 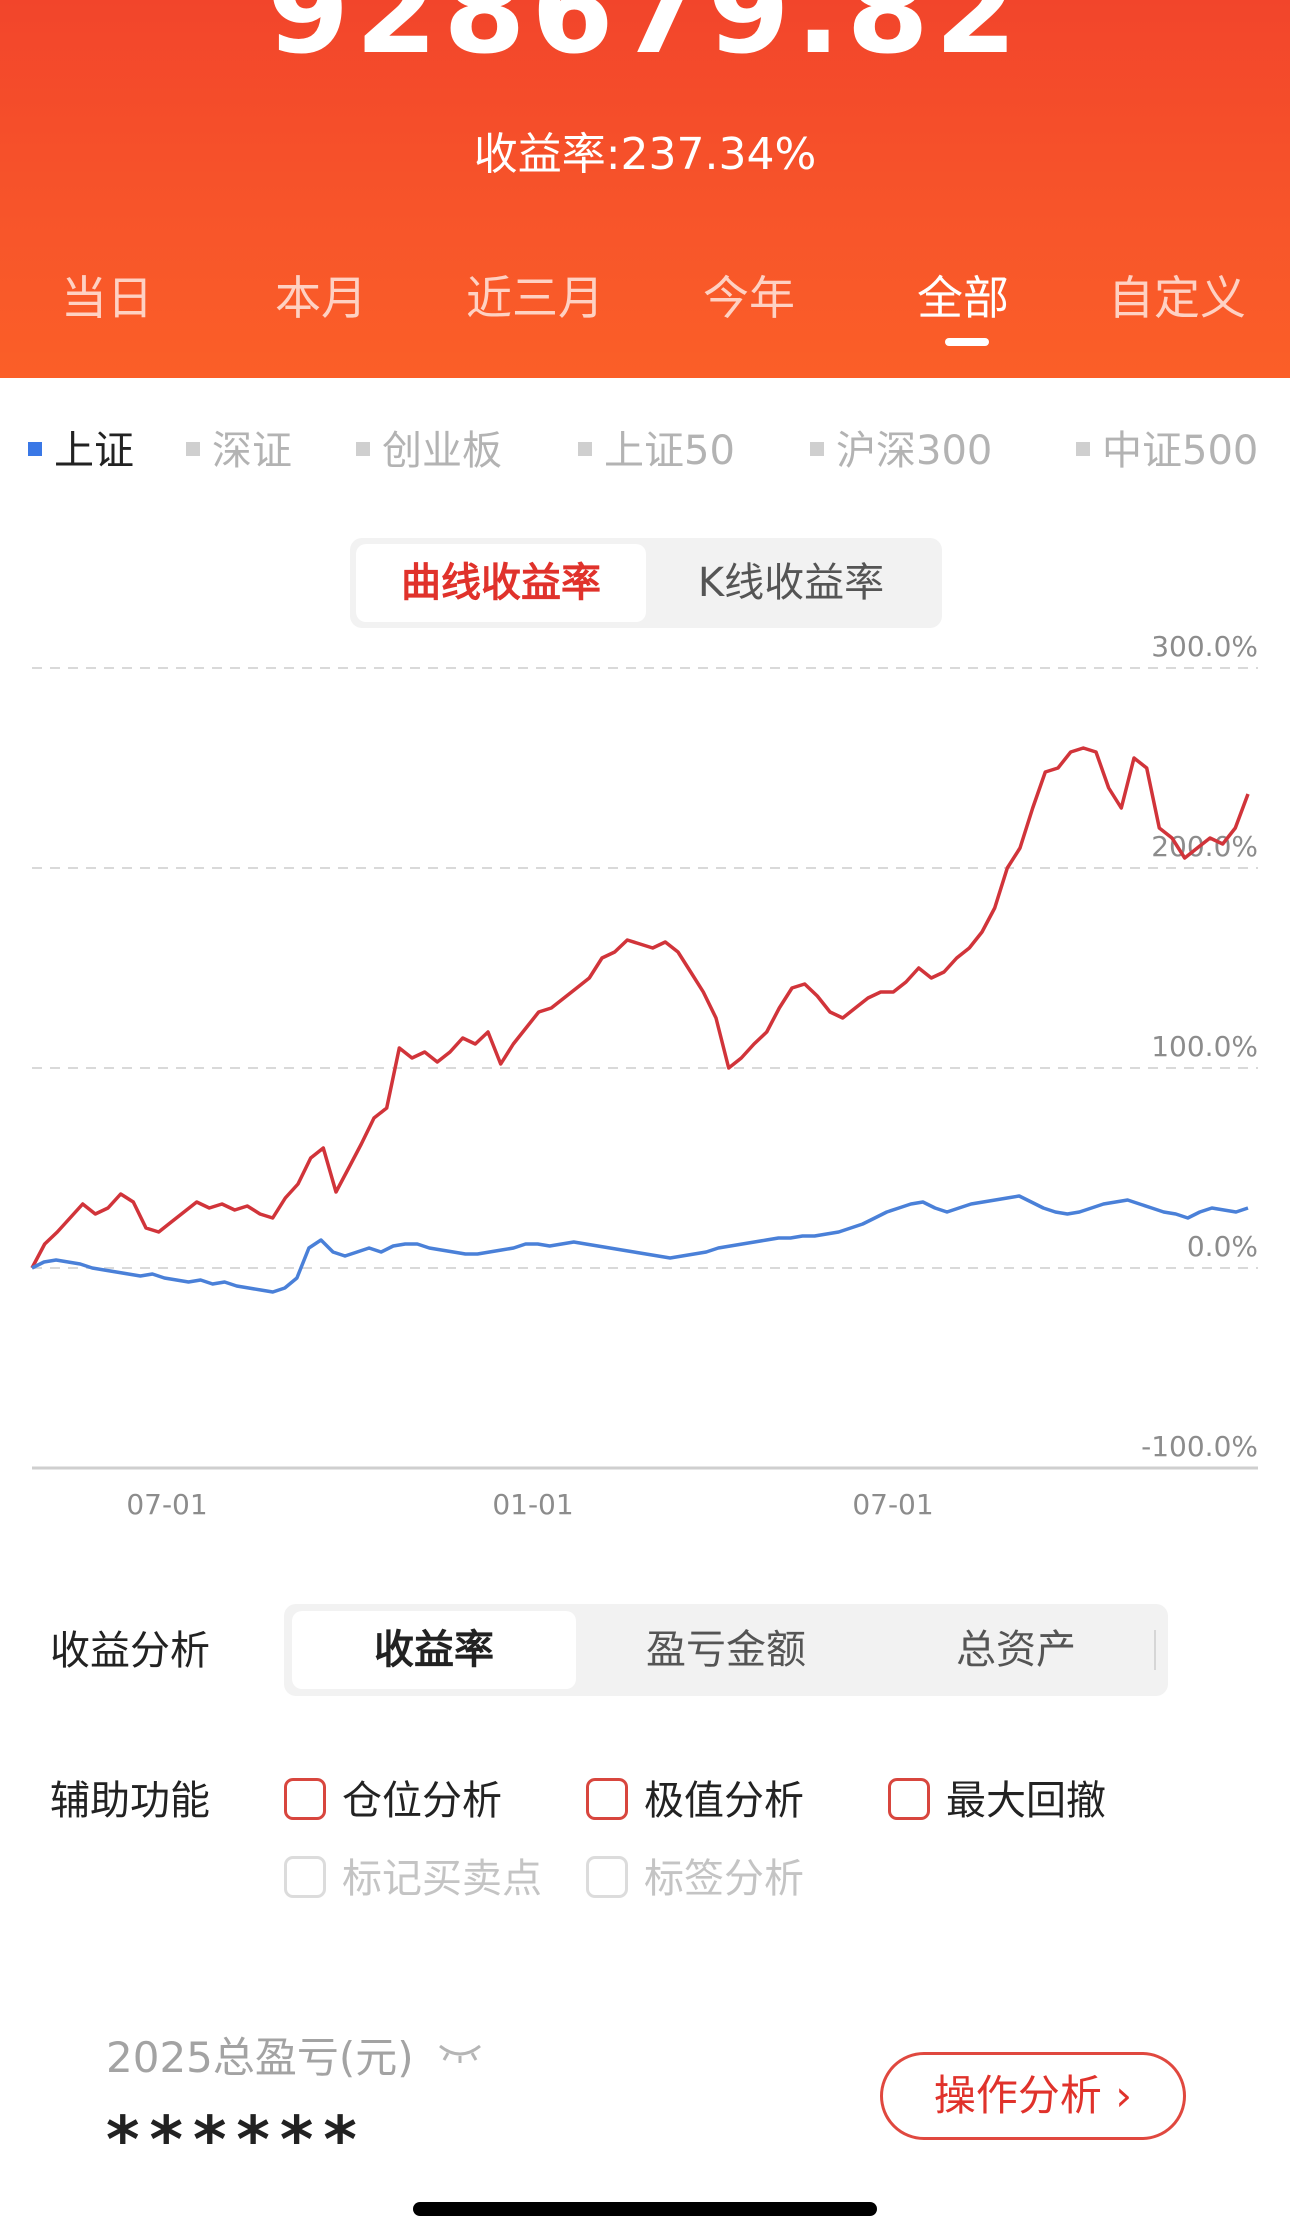 I want to click on y-tick-label: -100.0%, so click(x=1199, y=1446).